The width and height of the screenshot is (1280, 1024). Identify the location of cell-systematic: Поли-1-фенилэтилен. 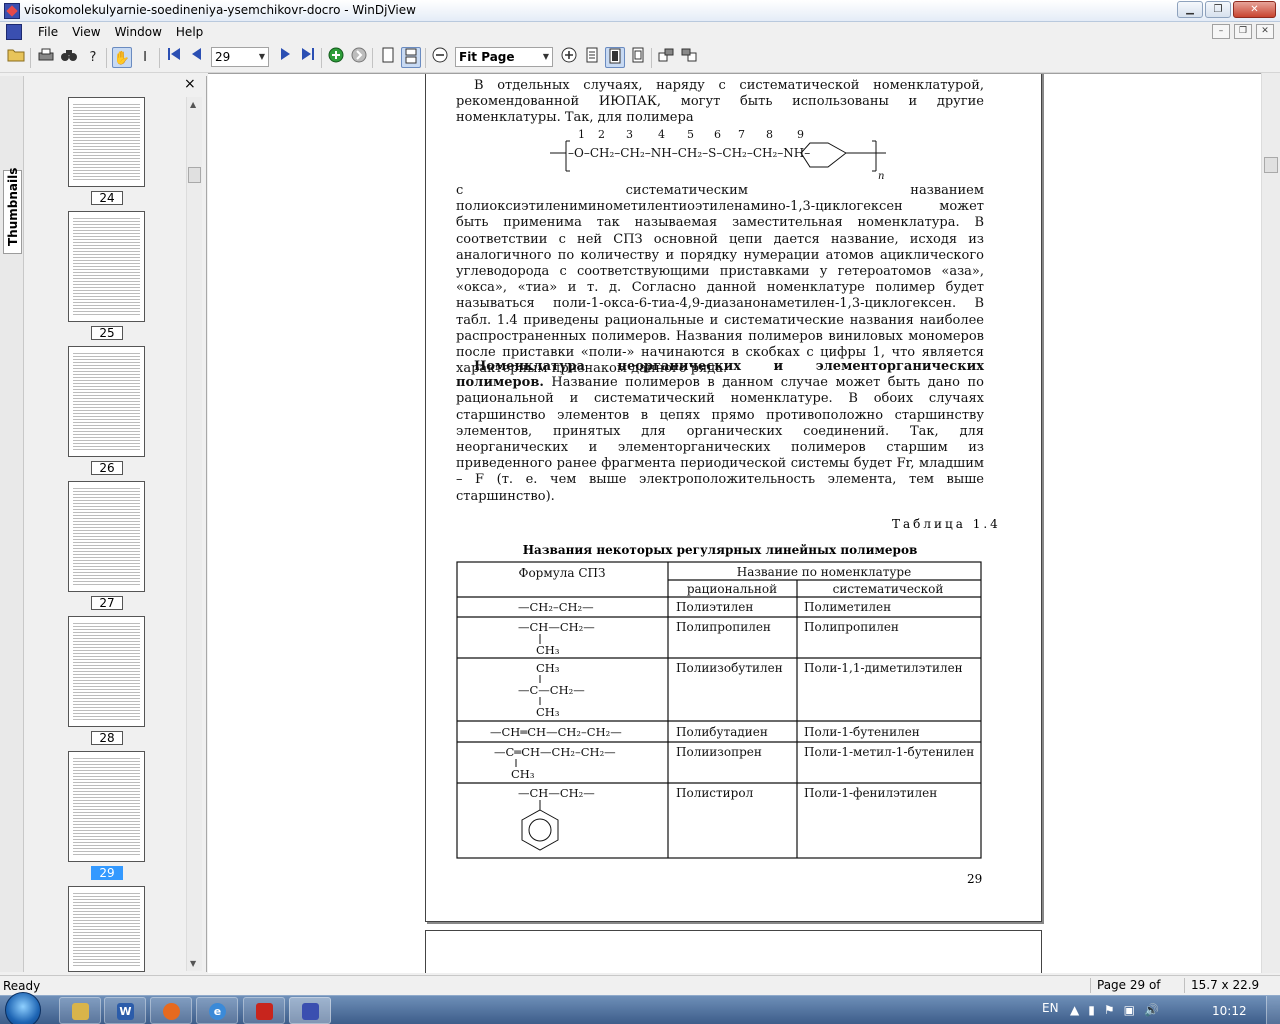
(870, 793).